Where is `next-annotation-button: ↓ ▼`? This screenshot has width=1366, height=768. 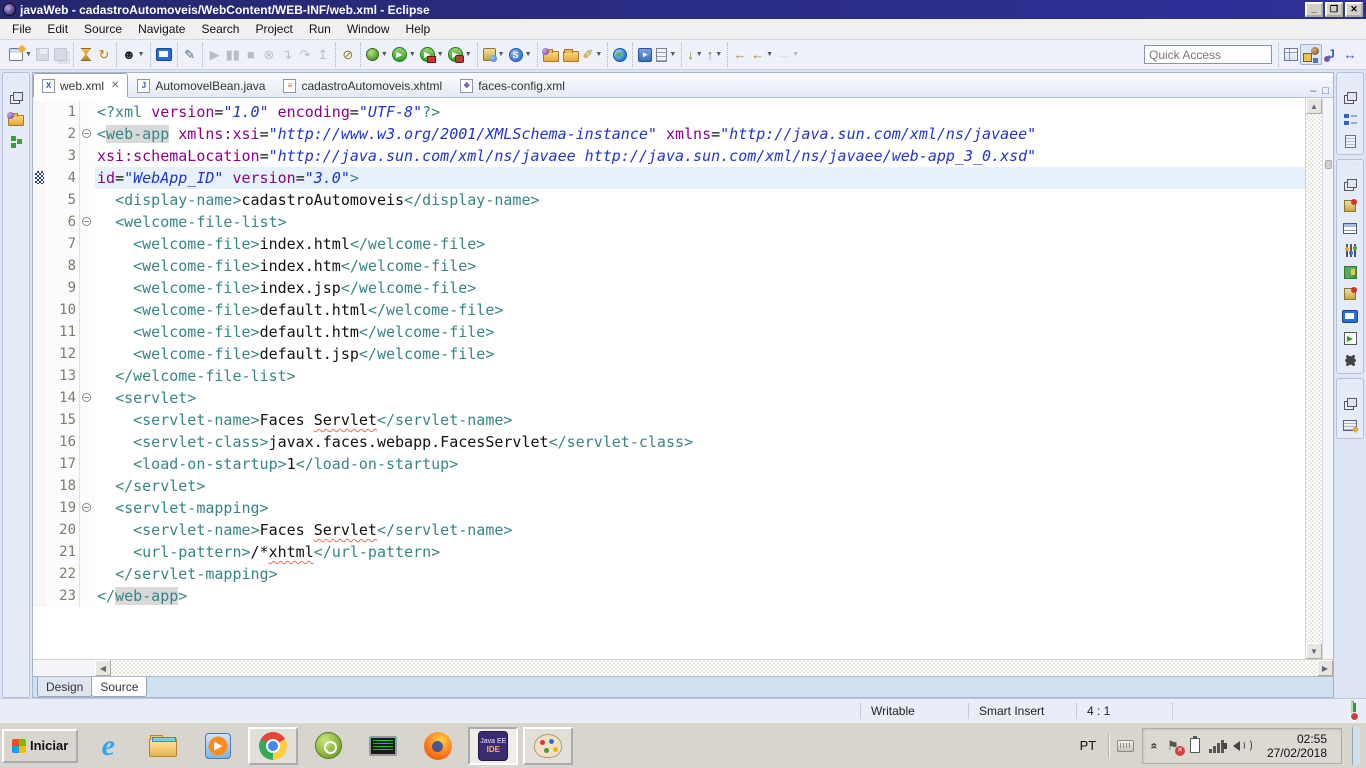 next-annotation-button: ↓ ▼ is located at coordinates (694, 55).